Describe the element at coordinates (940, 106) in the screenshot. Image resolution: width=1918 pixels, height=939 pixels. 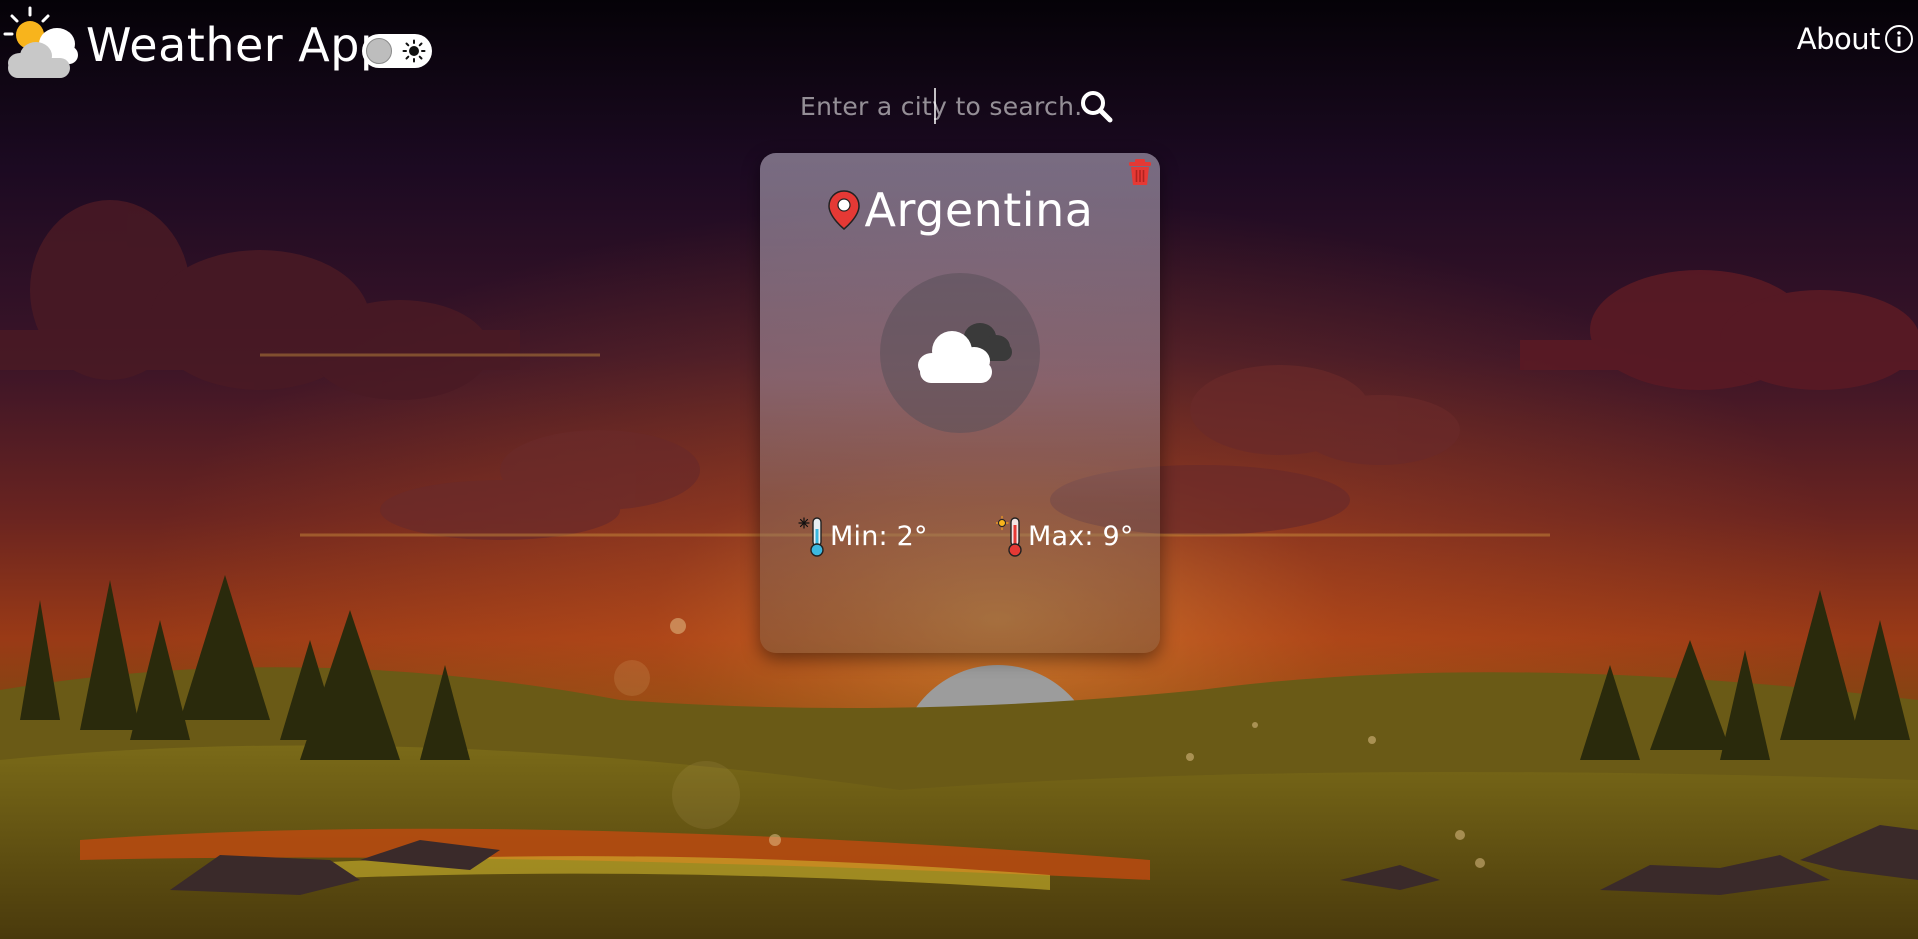
I see `search-input` at that location.